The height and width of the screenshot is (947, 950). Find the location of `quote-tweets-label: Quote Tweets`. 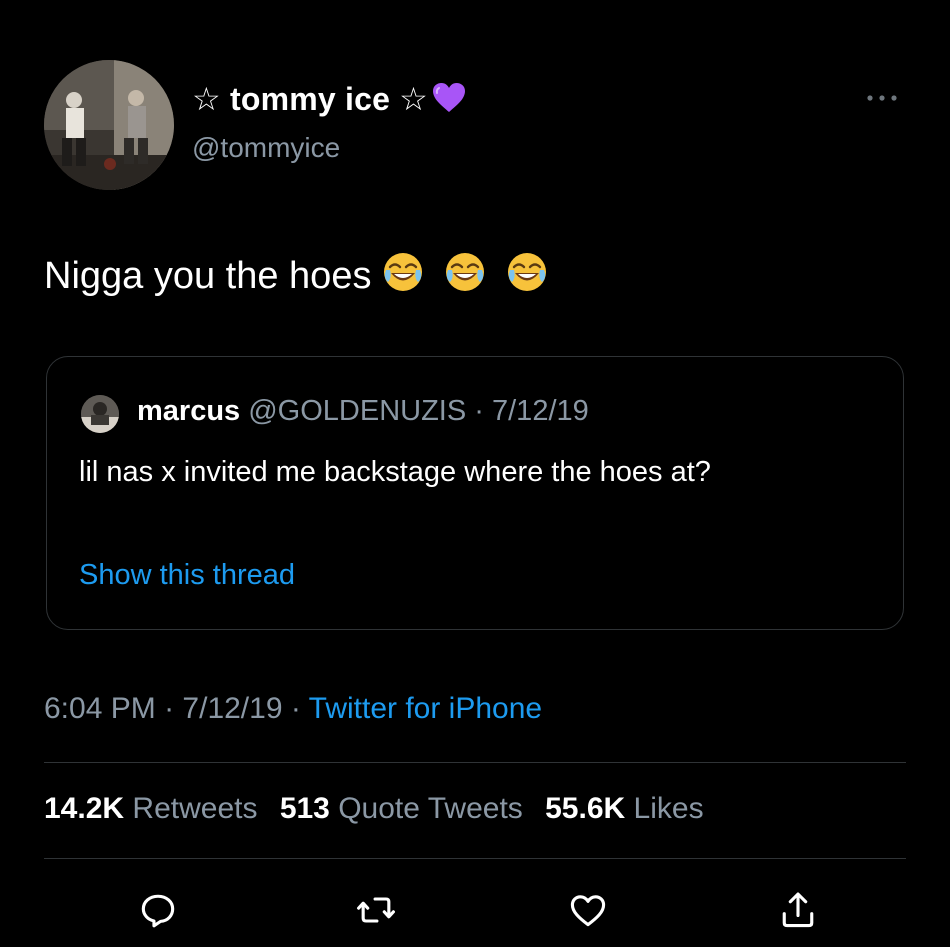

quote-tweets-label: Quote Tweets is located at coordinates (430, 808).